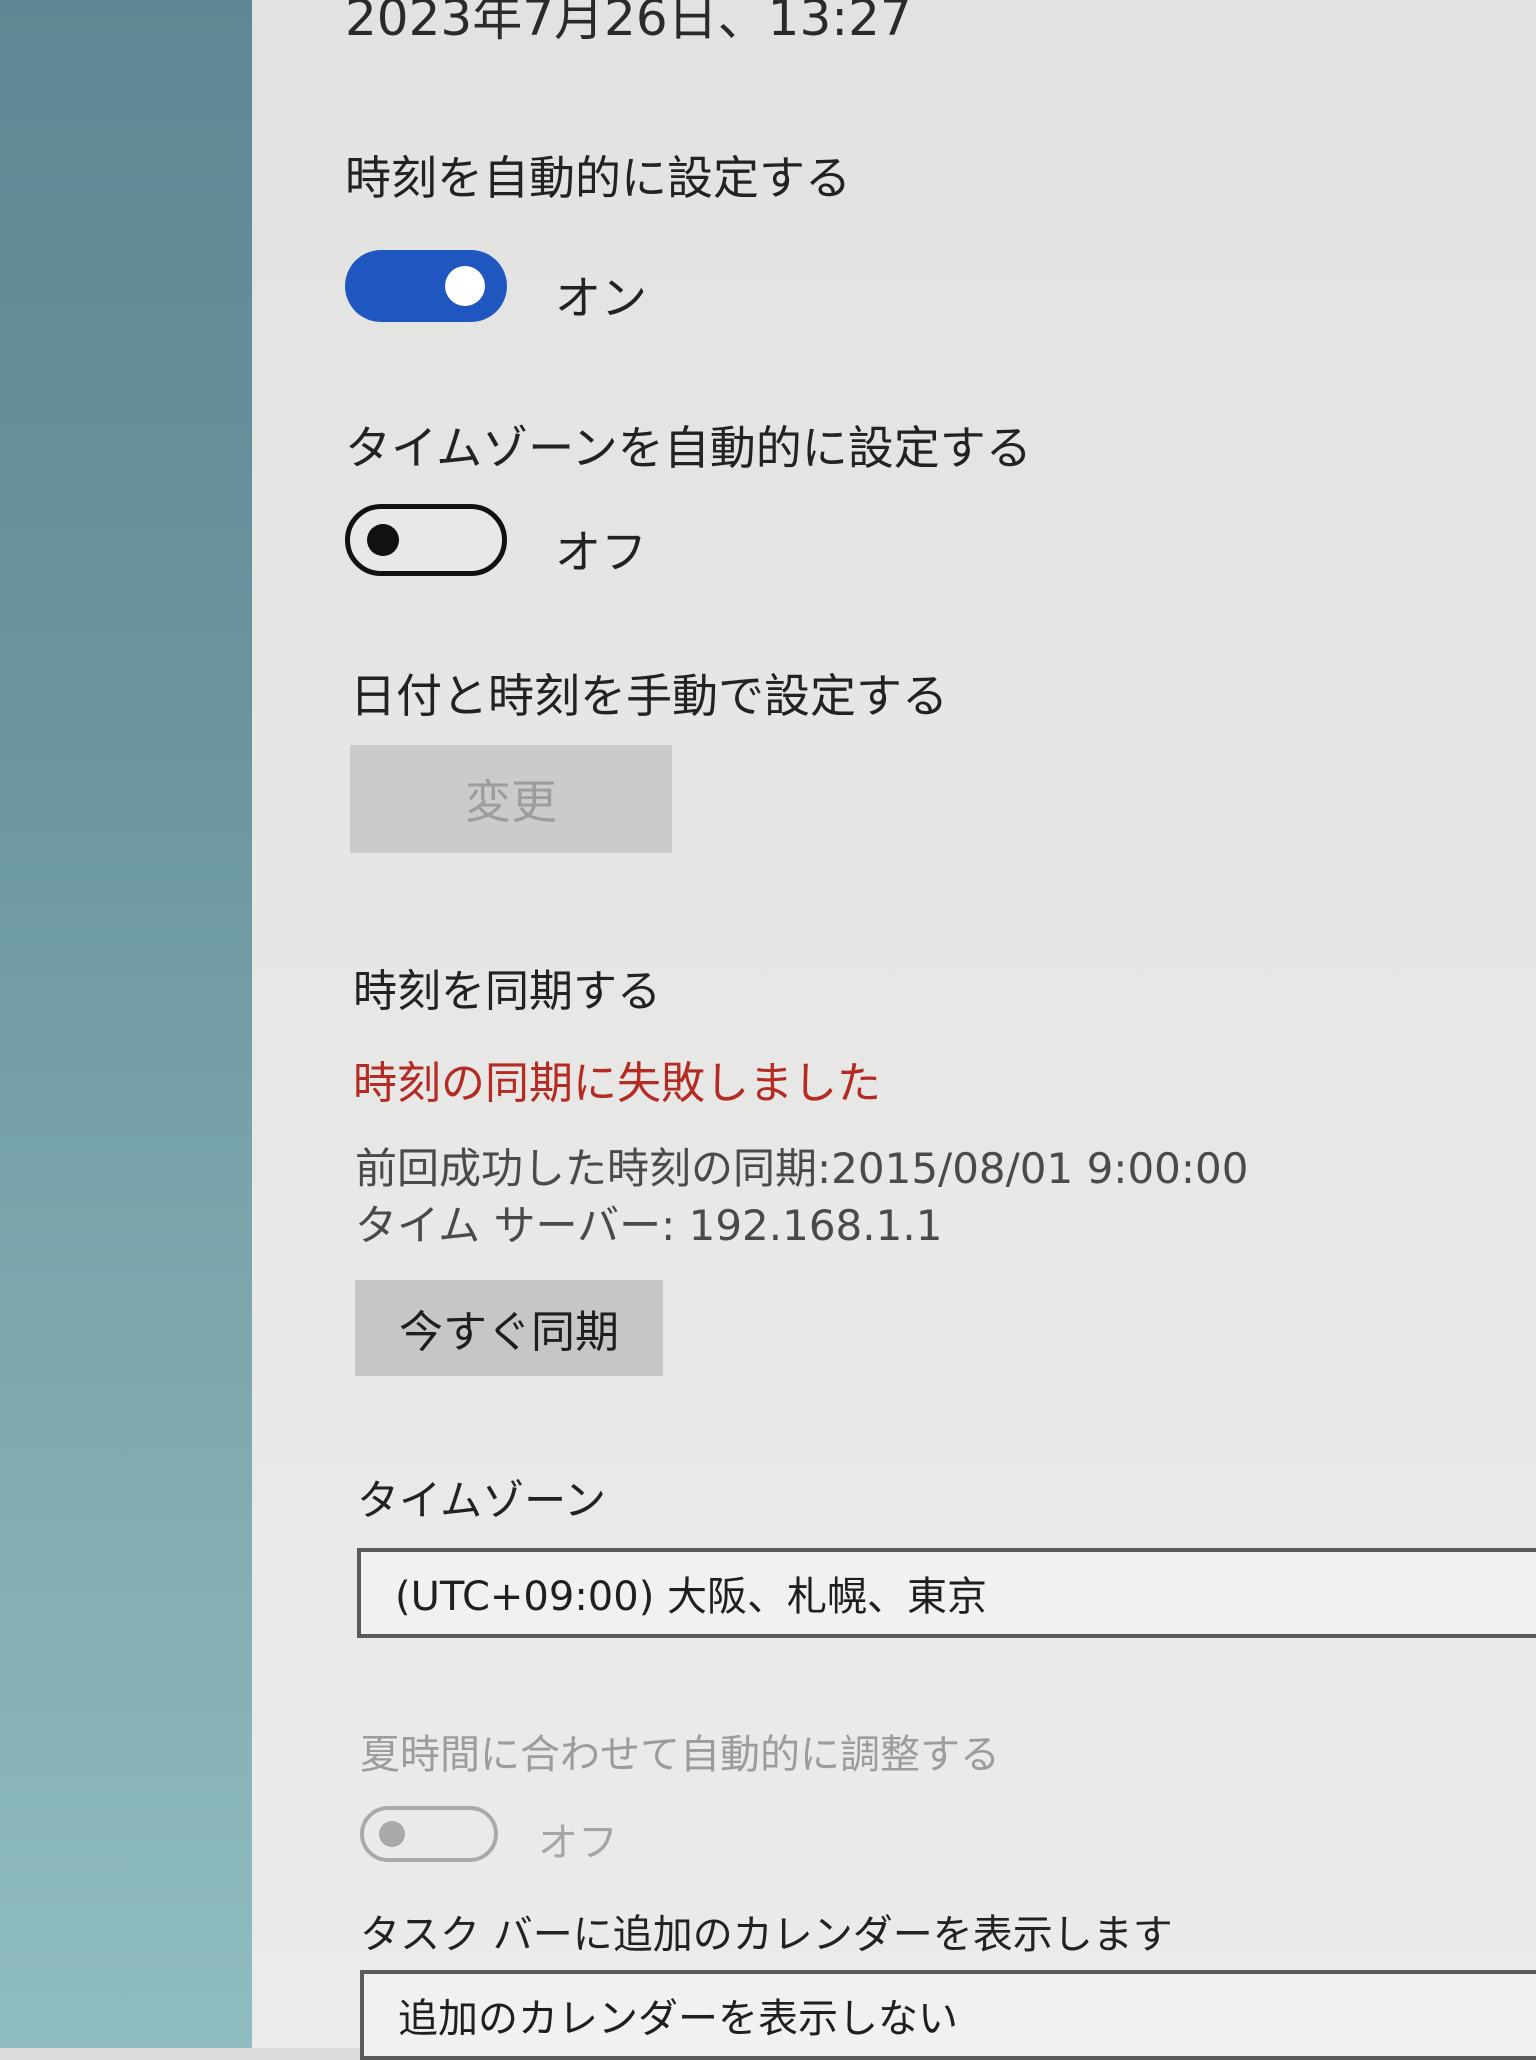 The width and height of the screenshot is (1536, 2060). What do you see at coordinates (680, 1755) in the screenshot?
I see `dst-label: 夏時間に合わせて自動的に調整する` at bounding box center [680, 1755].